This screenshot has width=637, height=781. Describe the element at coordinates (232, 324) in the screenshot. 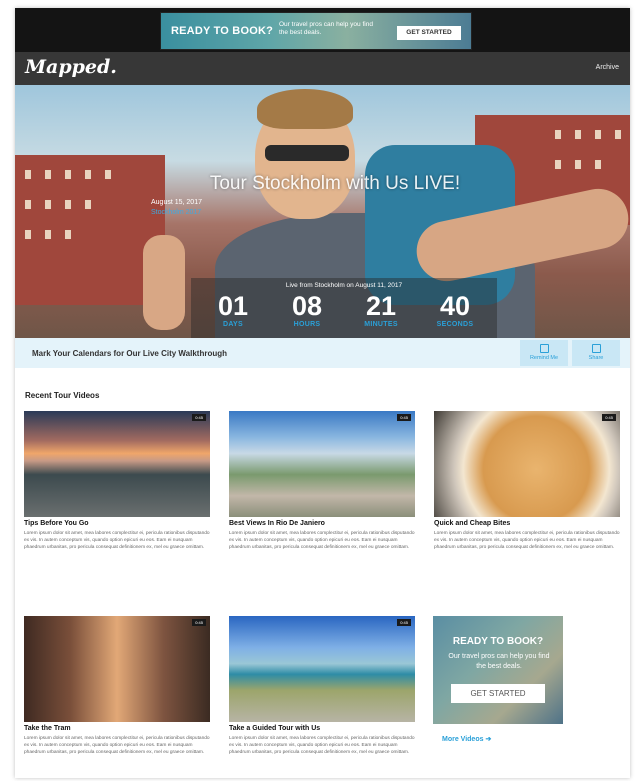

I see `countdown-label: DAYS` at that location.